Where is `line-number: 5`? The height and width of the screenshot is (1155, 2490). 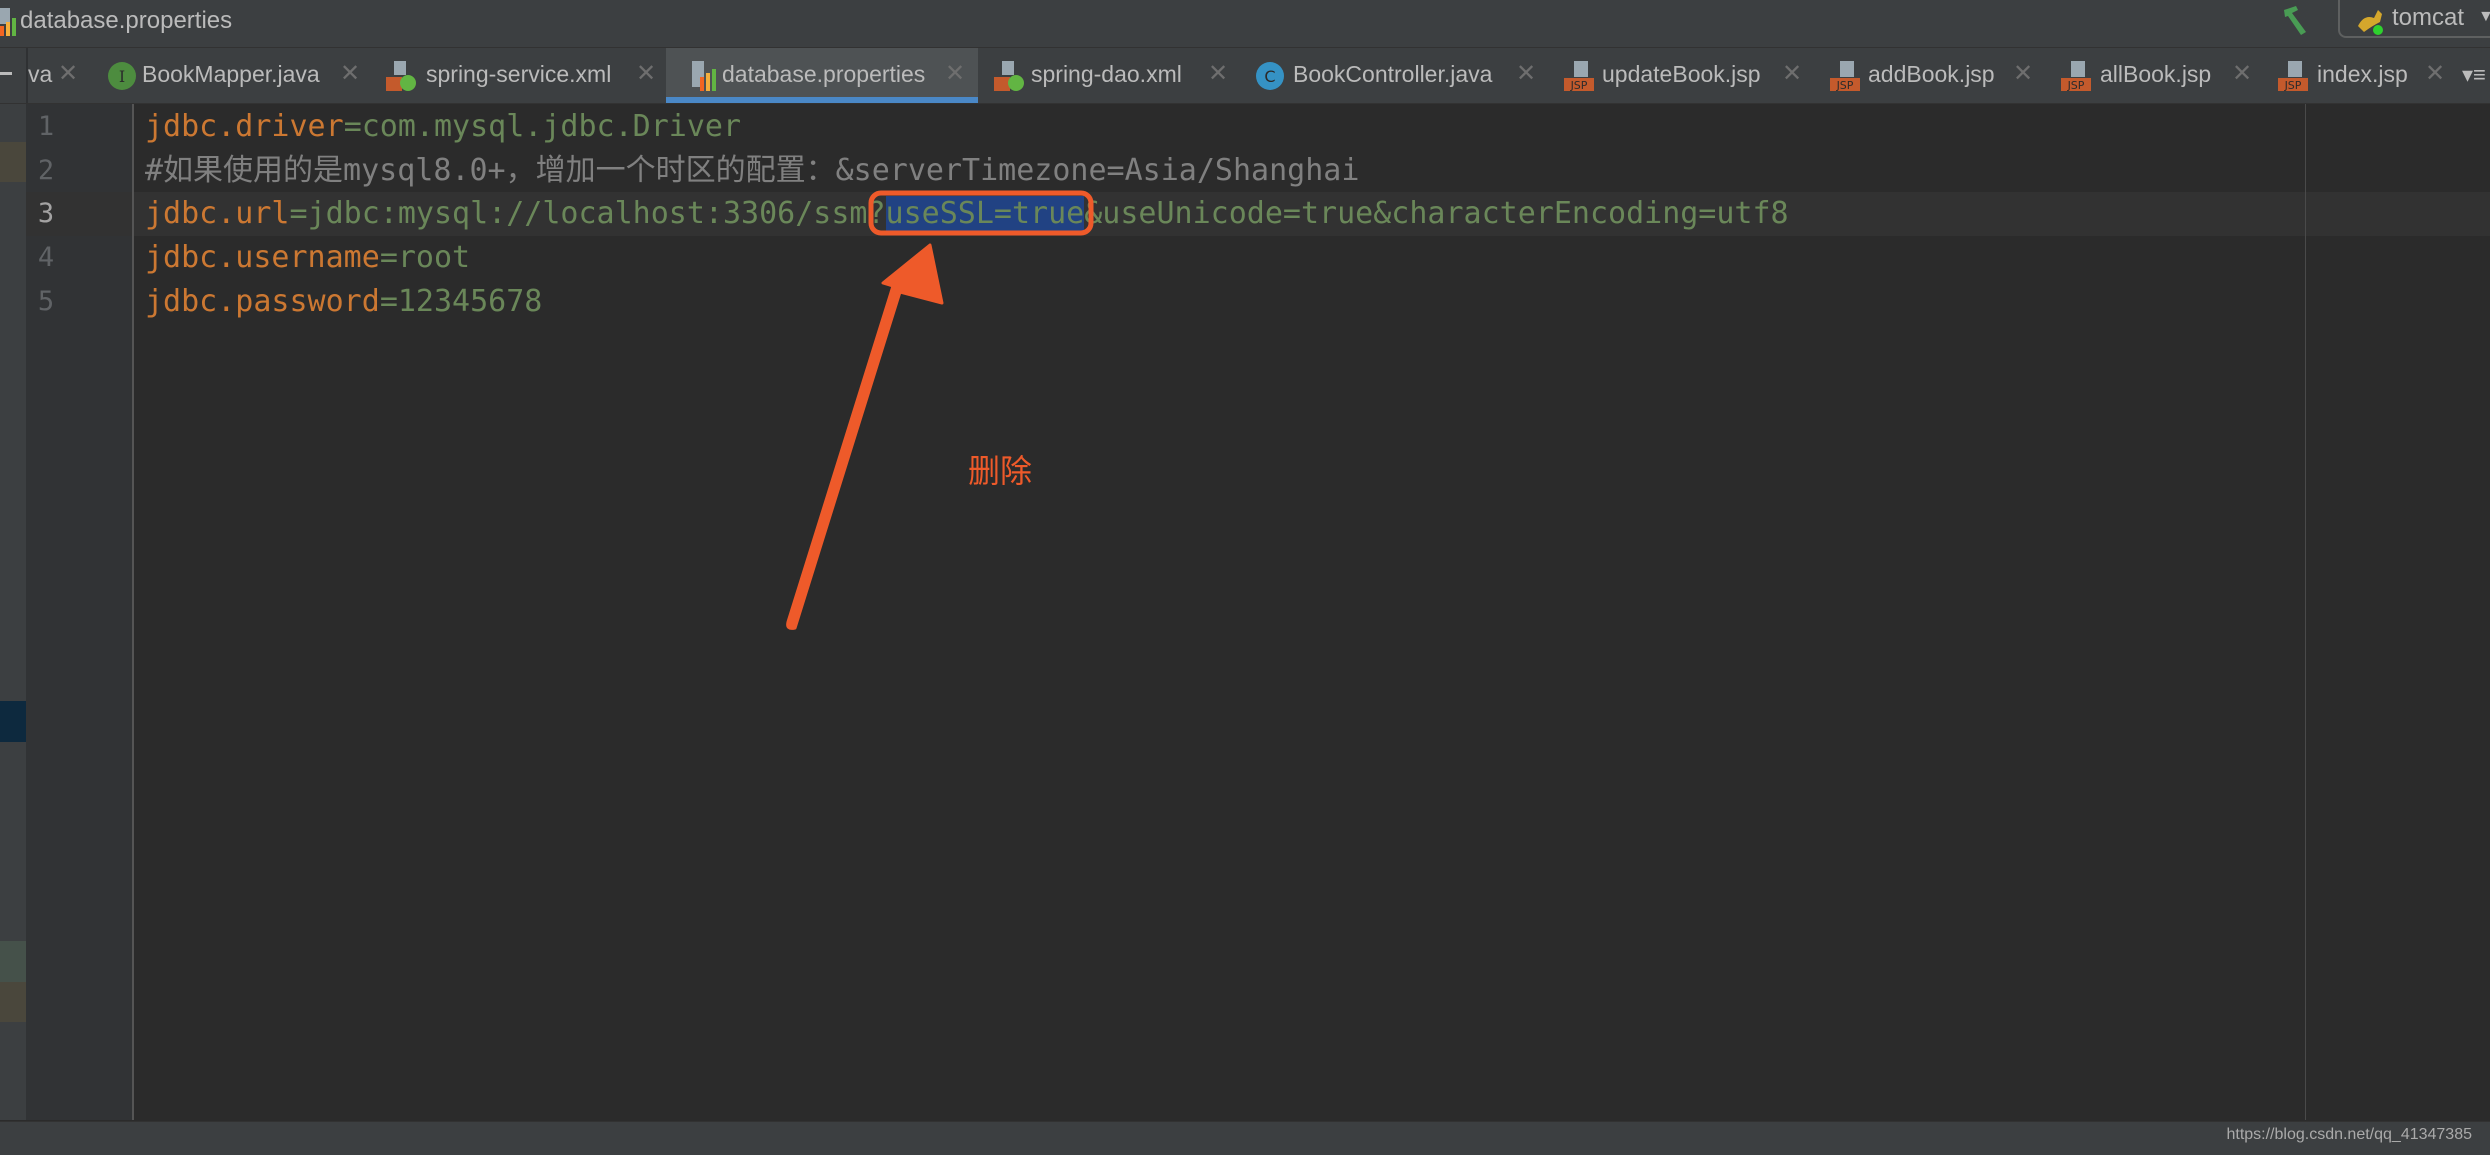
line-number: 5 is located at coordinates (46, 301).